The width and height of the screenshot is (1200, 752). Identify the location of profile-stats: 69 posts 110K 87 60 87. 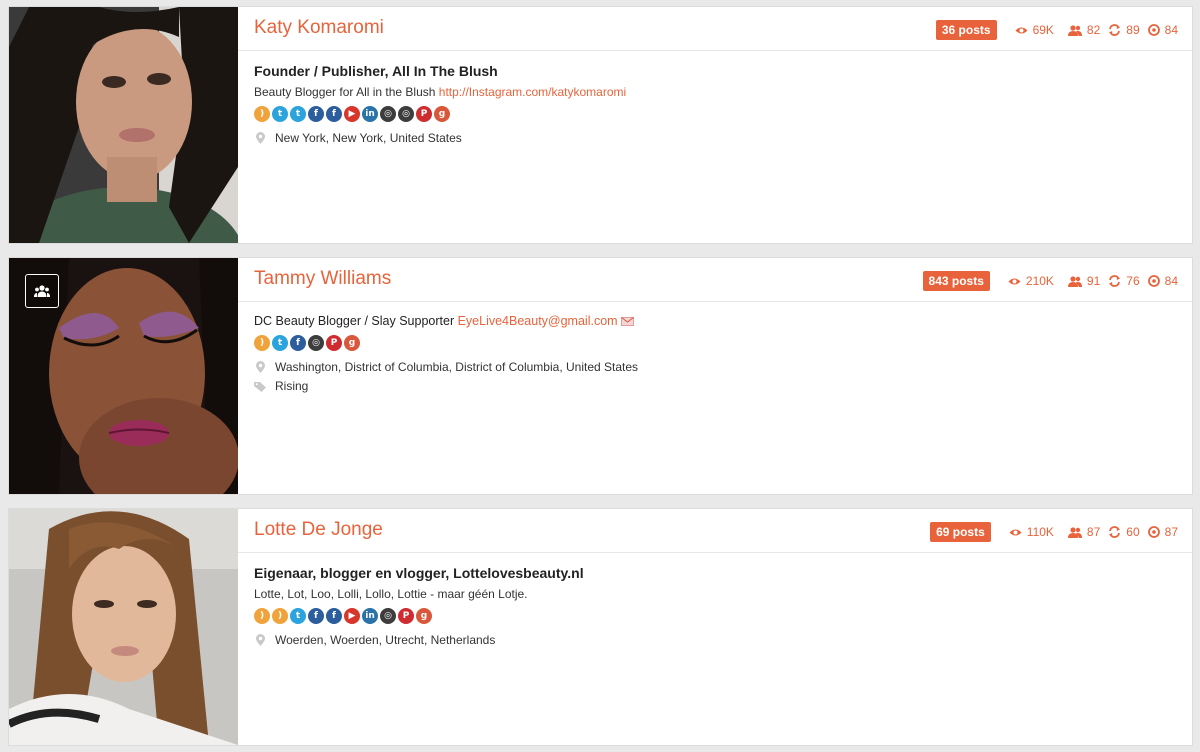
(1054, 532).